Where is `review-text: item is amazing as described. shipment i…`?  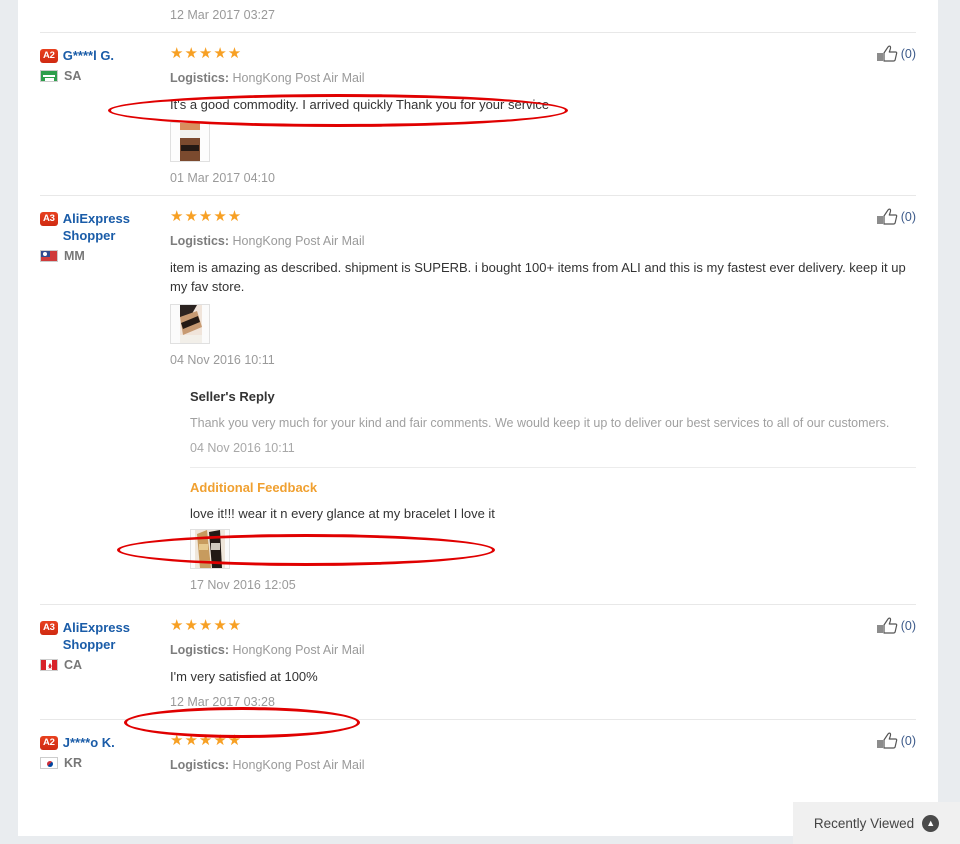
review-text: item is amazing as described. shipment i… is located at coordinates (538, 277).